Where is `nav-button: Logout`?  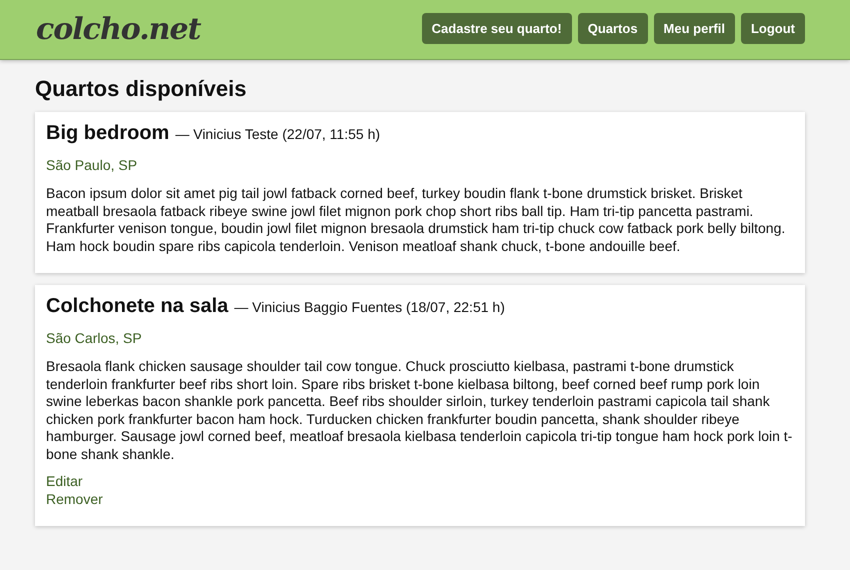
nav-button: Logout is located at coordinates (772, 28).